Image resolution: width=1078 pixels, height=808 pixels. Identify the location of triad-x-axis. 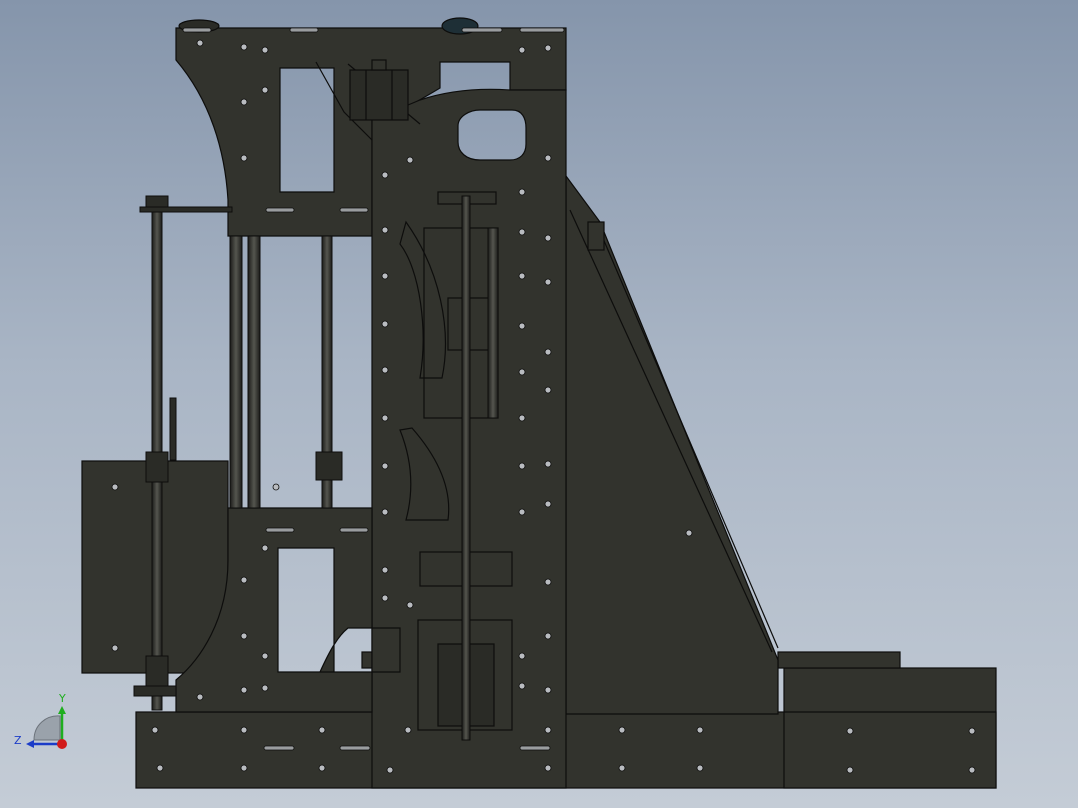
(62, 744).